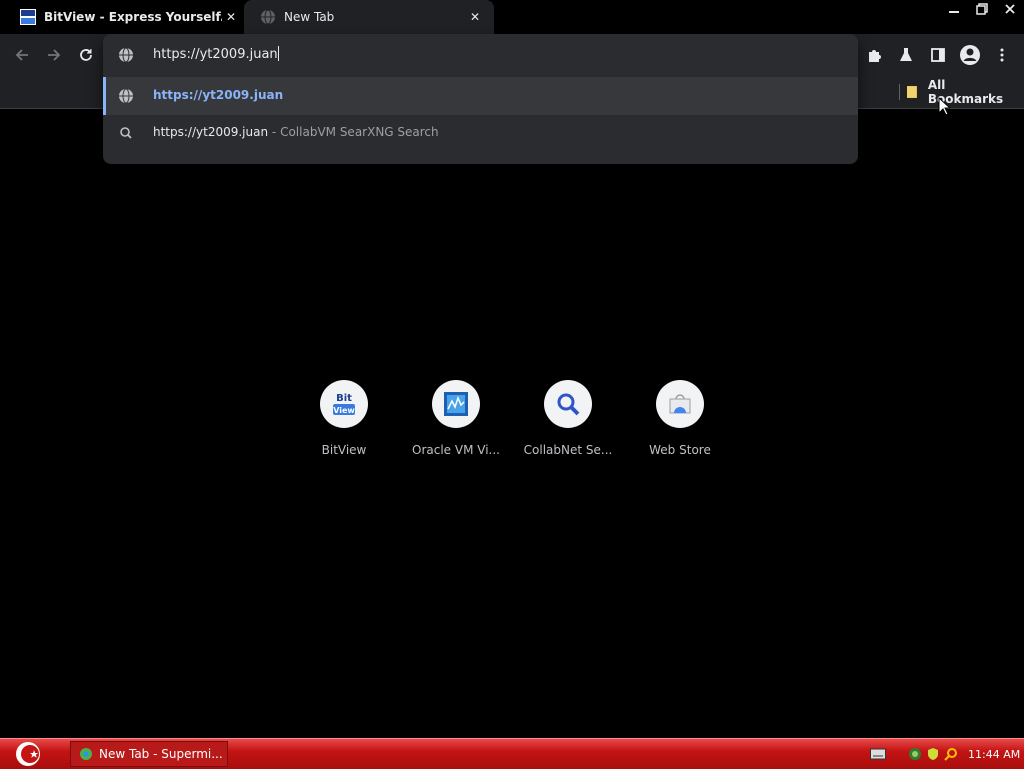 The image size is (1024, 769). Describe the element at coordinates (1002, 55) in the screenshot. I see `menu-icon` at that location.